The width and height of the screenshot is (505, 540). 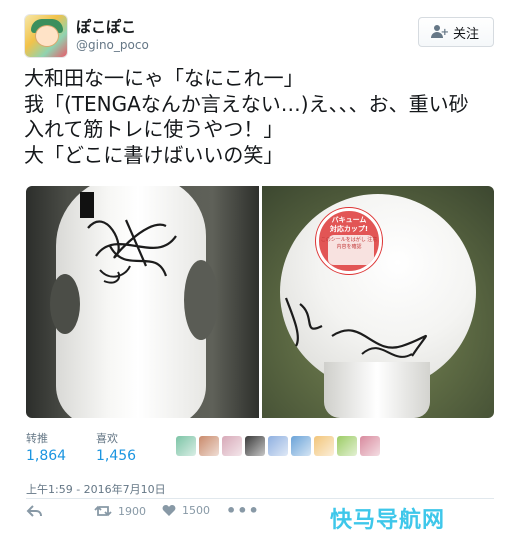 I want to click on like-button: 1500, so click(x=186, y=510).